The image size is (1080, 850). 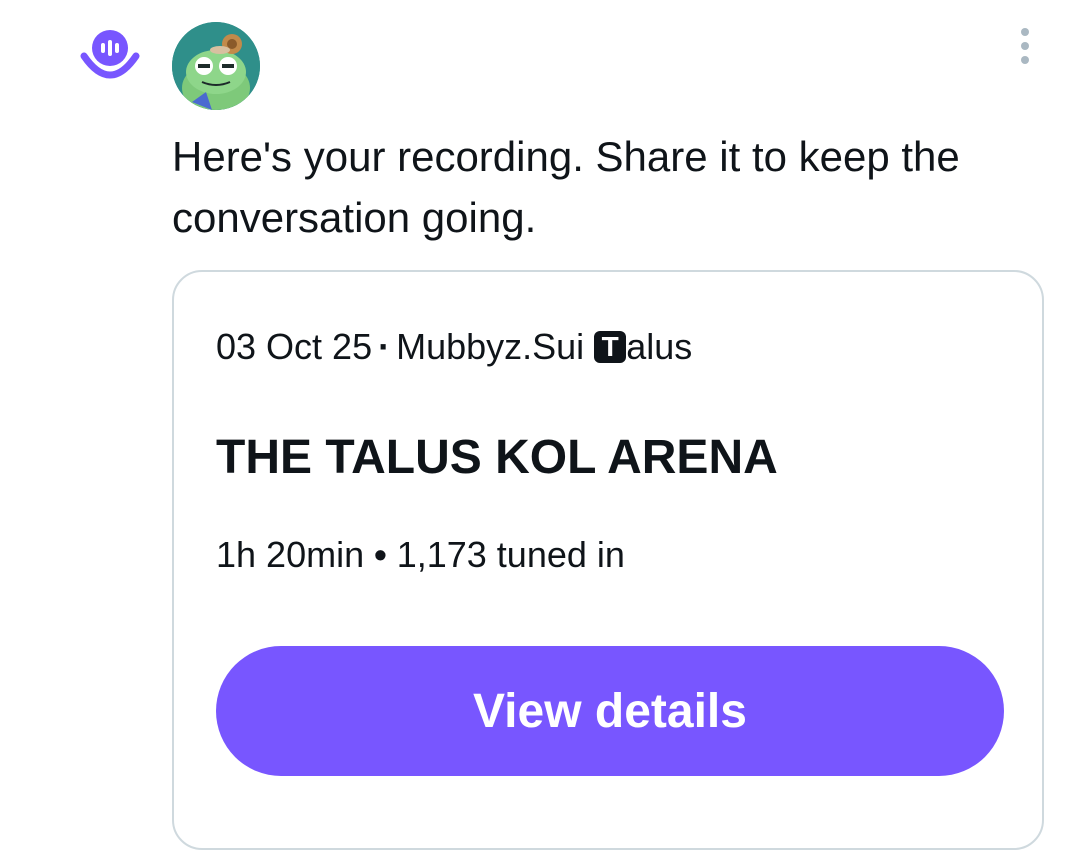 What do you see at coordinates (1025, 46) in the screenshot?
I see `more-options-button` at bounding box center [1025, 46].